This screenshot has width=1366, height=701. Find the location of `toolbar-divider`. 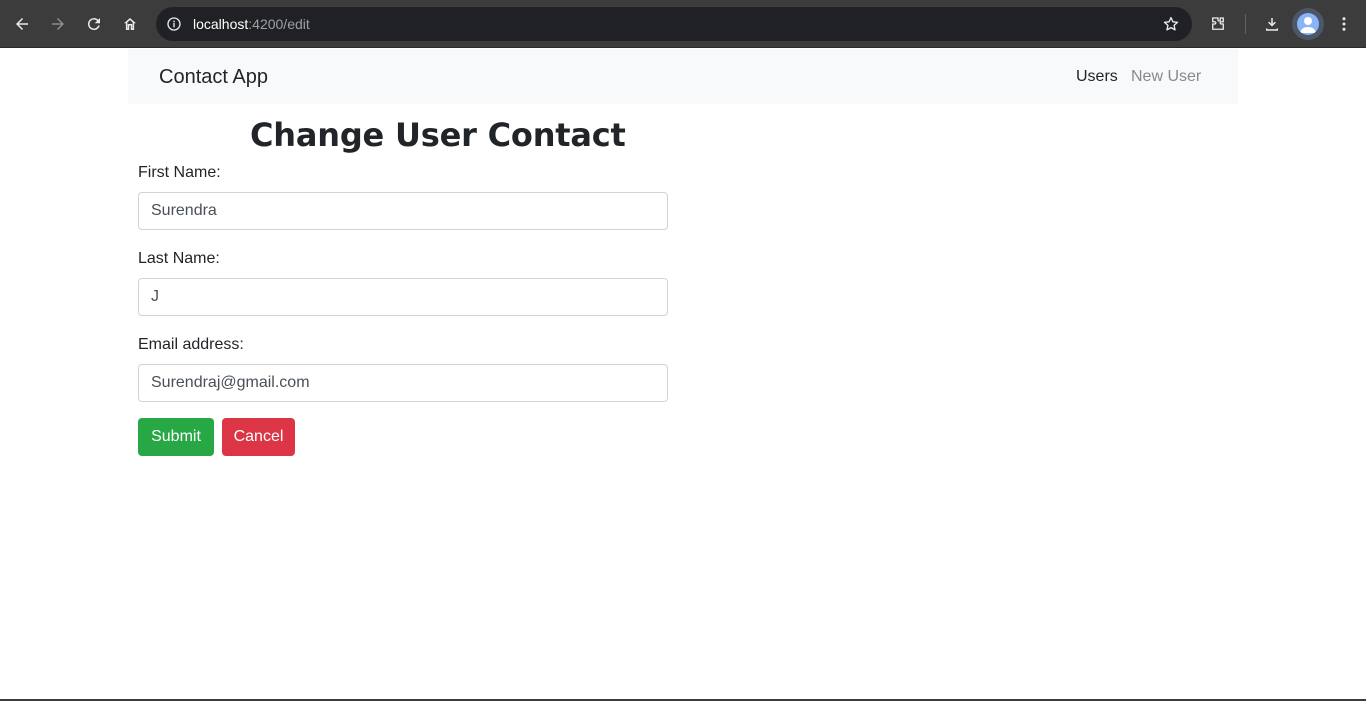

toolbar-divider is located at coordinates (1245, 24).